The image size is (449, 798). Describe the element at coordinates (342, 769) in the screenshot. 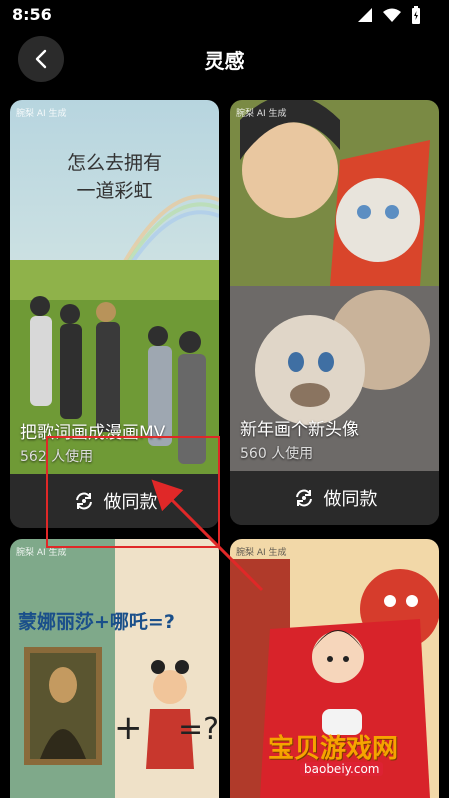

I see `watermark-url: baobeiy.com` at that location.